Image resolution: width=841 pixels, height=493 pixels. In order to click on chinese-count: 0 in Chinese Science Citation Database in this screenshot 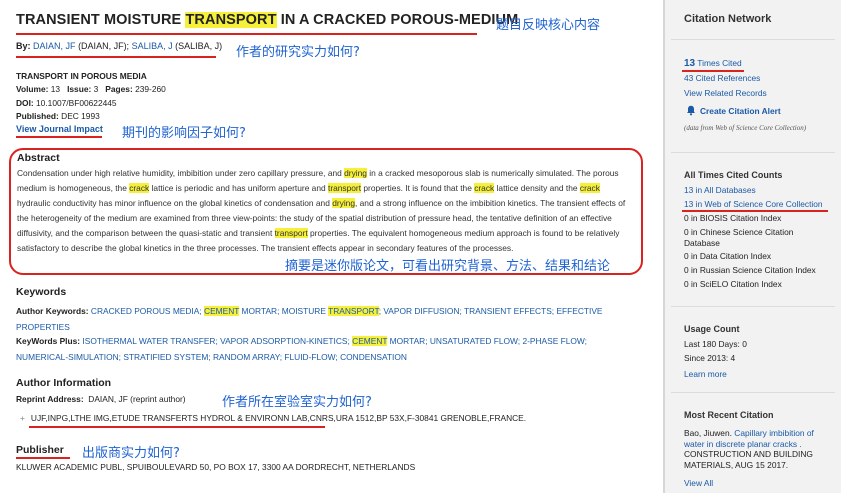, I will do `click(739, 237)`.